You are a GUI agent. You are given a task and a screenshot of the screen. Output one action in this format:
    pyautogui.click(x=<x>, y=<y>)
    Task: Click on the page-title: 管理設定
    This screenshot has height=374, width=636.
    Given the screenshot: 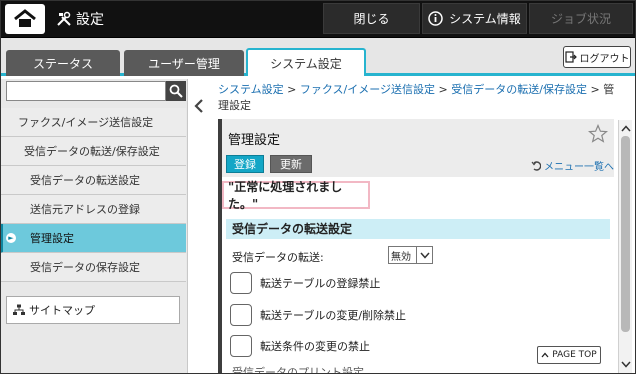 What is the action you would take?
    pyautogui.click(x=254, y=140)
    